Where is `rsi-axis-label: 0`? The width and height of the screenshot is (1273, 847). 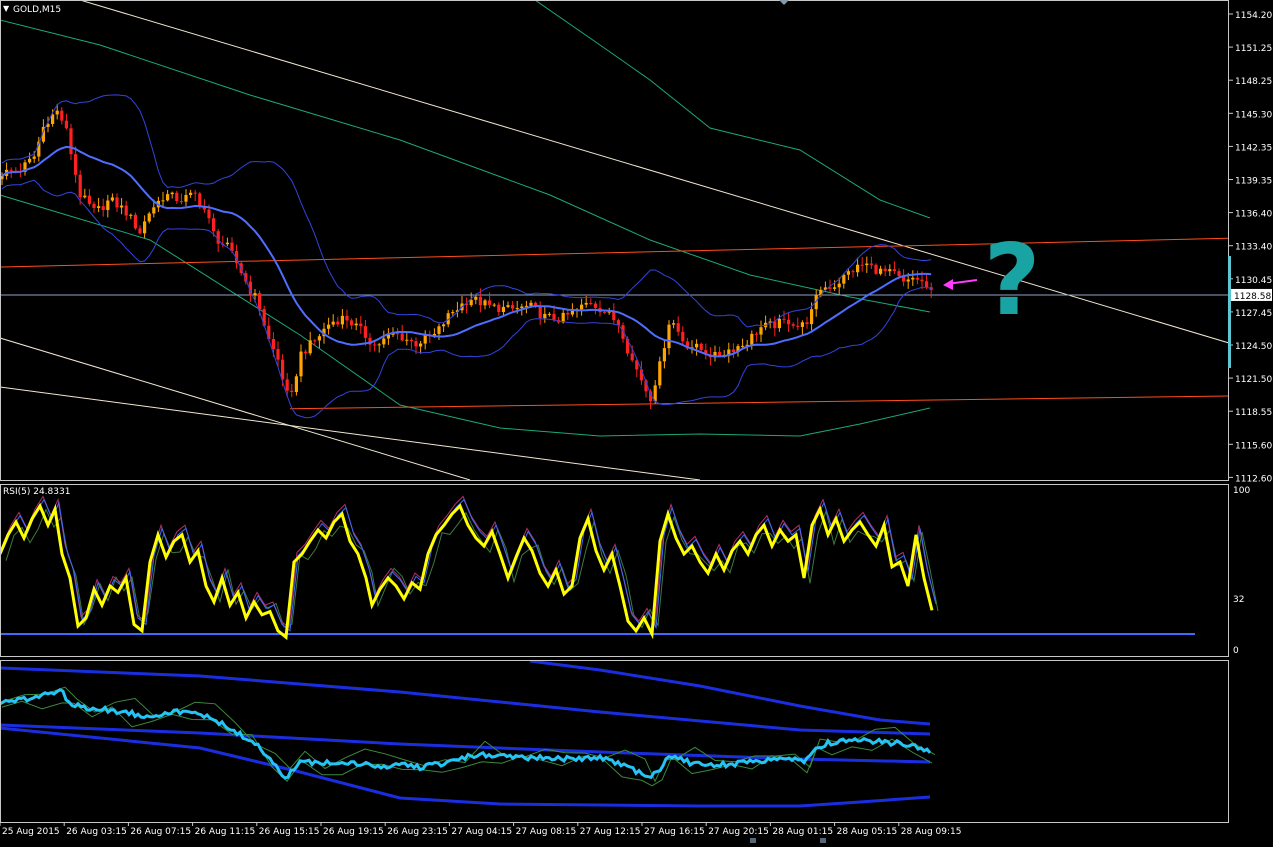
rsi-axis-label: 0 is located at coordinates (1236, 651).